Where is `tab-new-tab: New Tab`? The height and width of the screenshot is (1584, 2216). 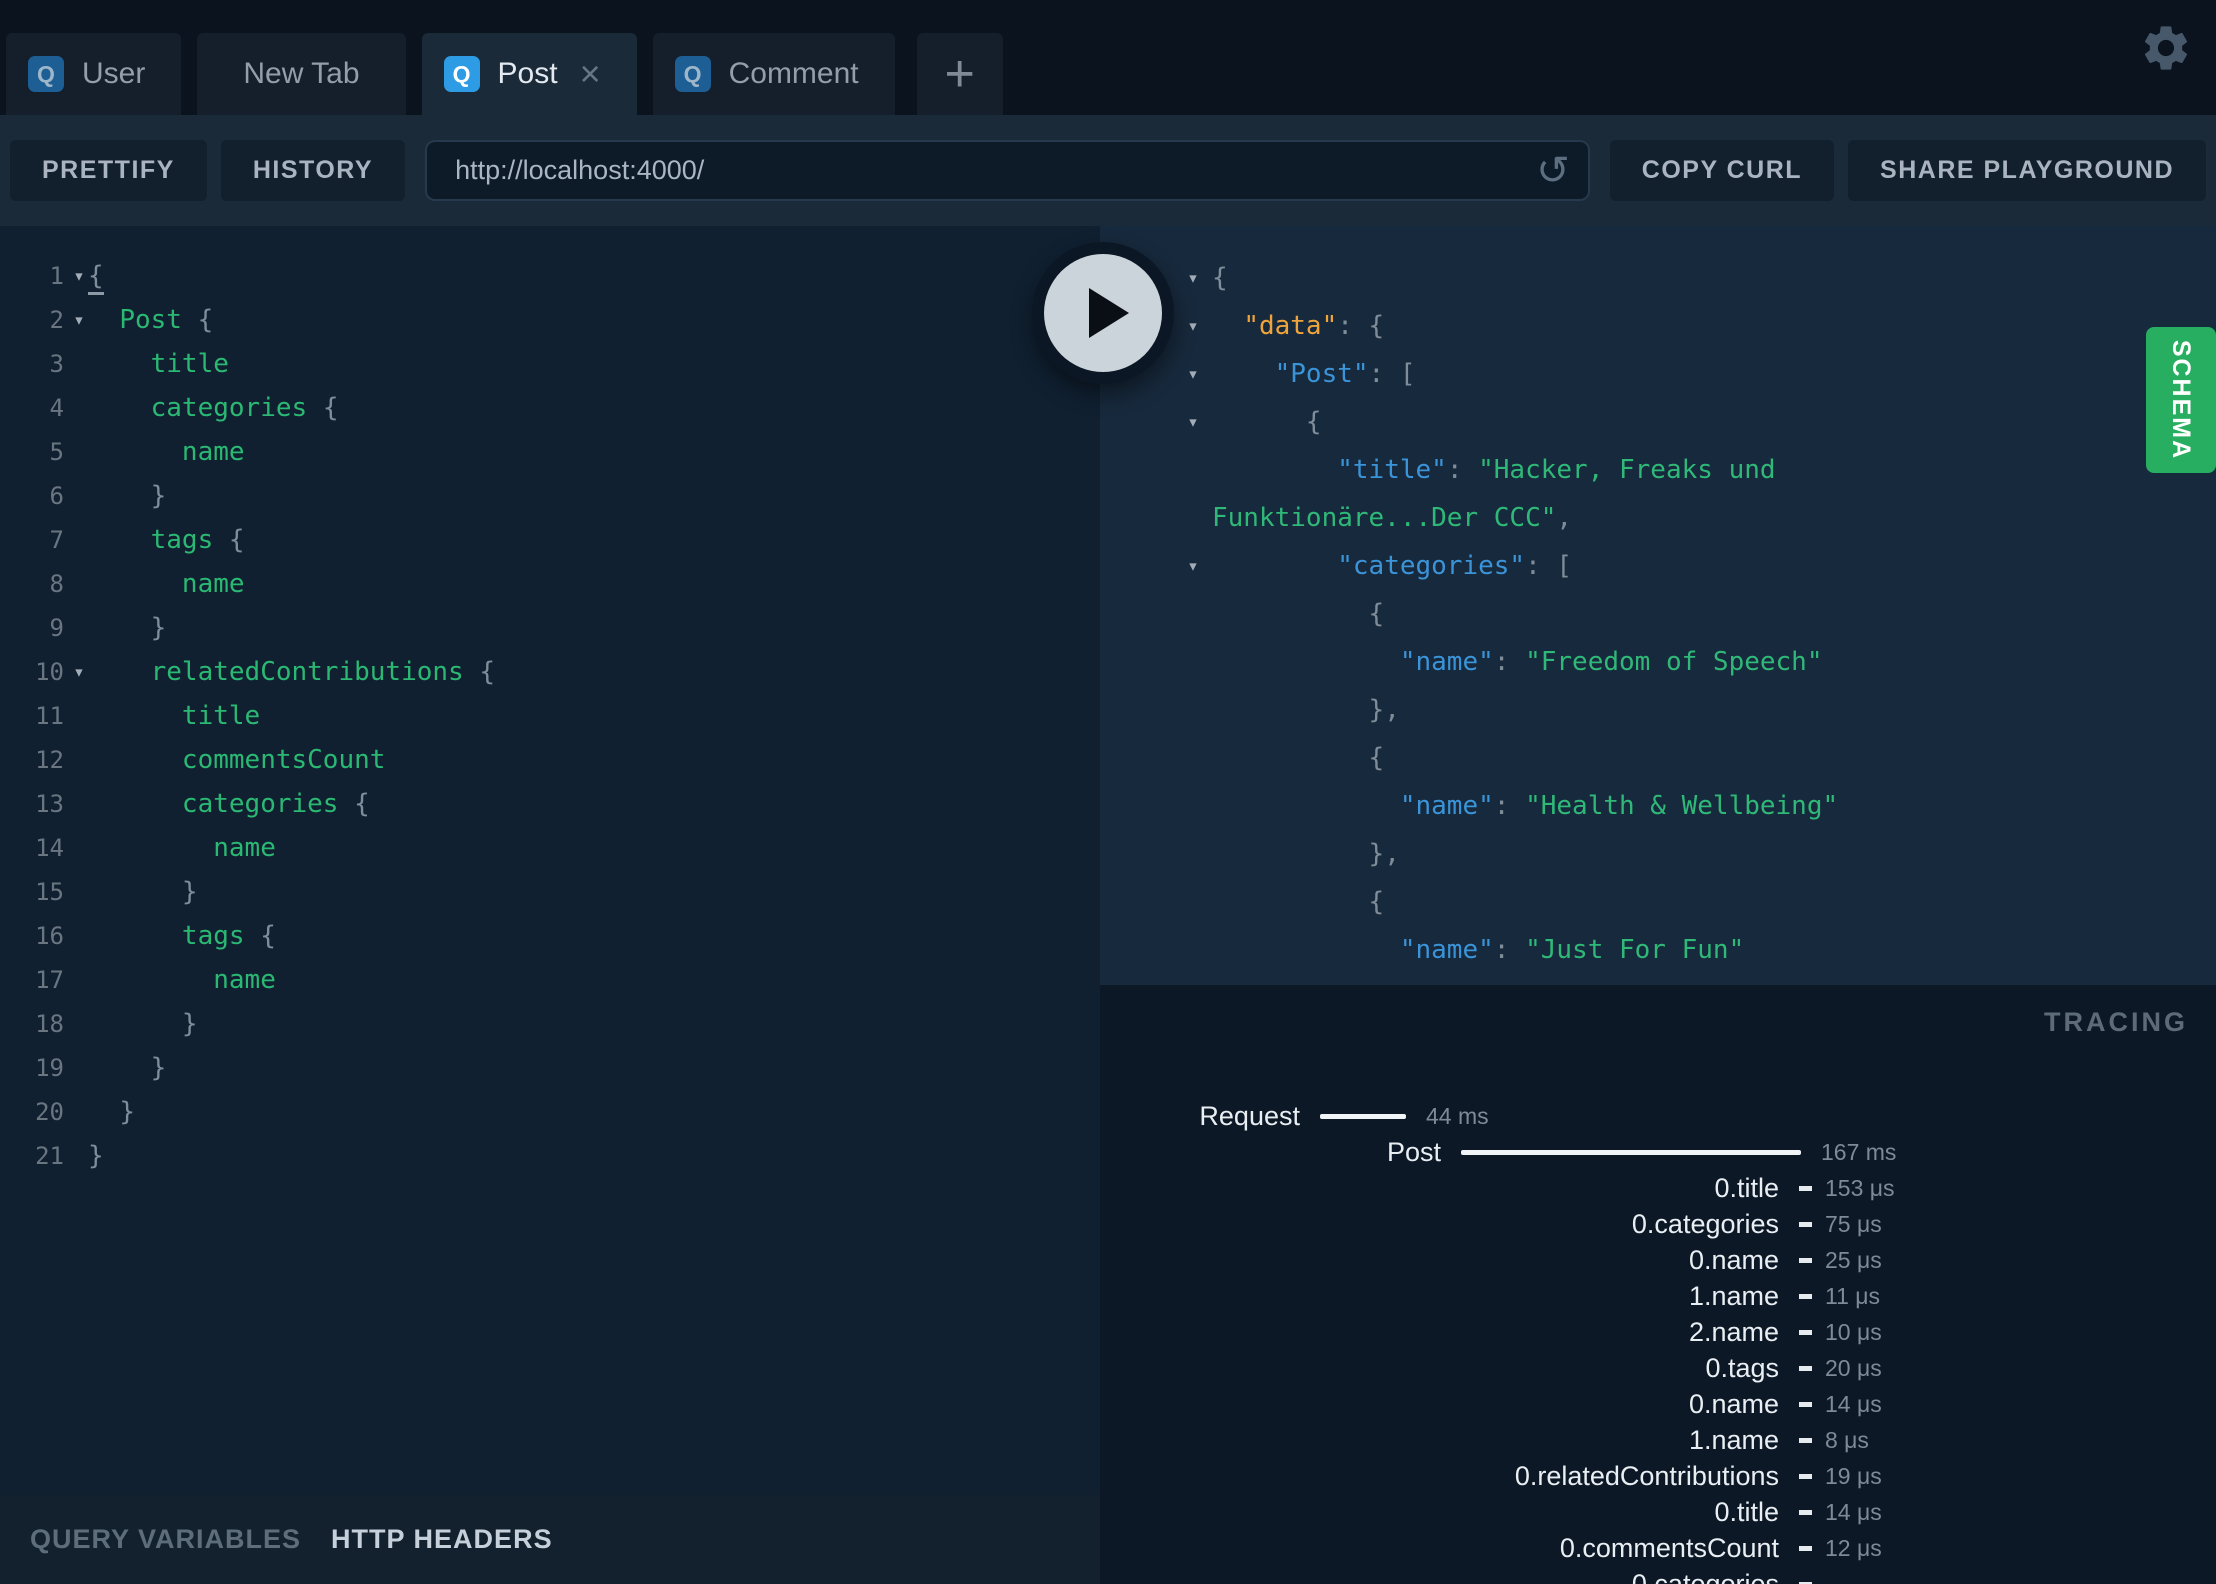 tab-new-tab: New Tab is located at coordinates (301, 74).